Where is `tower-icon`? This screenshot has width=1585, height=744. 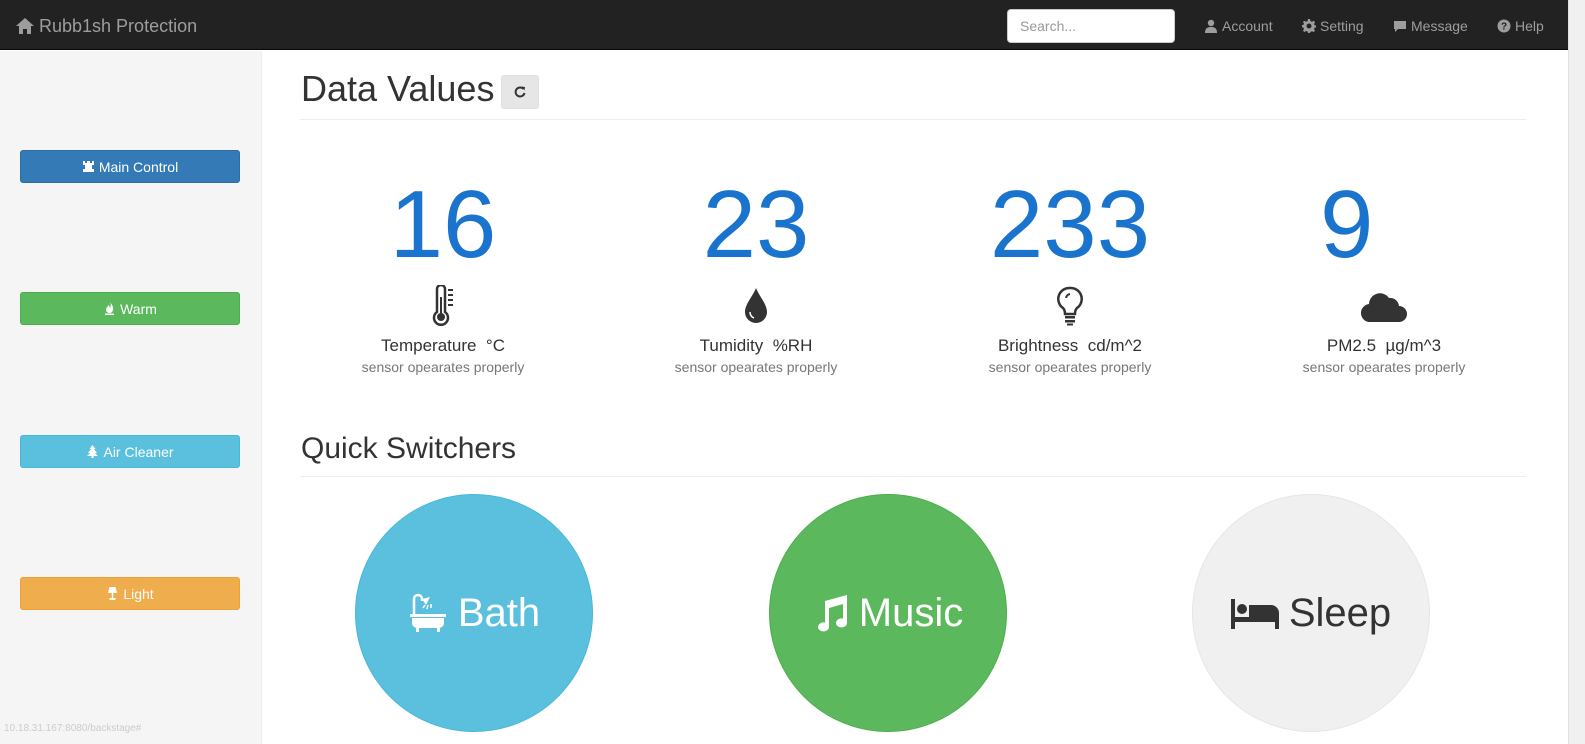
tower-icon is located at coordinates (88, 166).